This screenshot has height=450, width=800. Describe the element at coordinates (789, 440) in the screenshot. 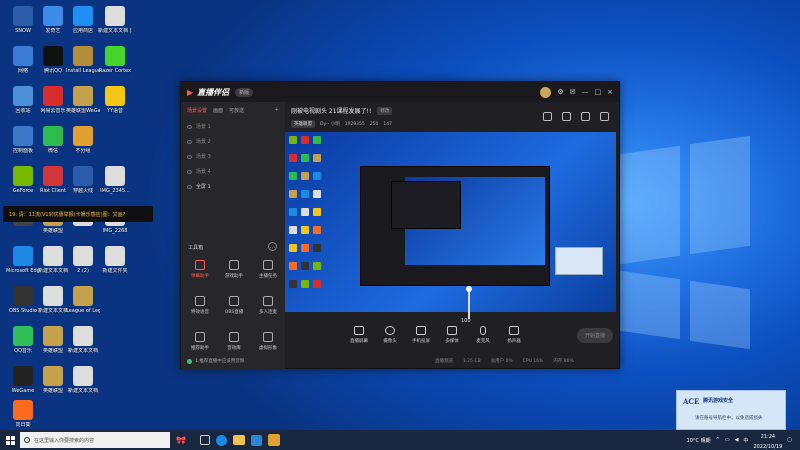

I see `notification-center-icon: ▢` at that location.